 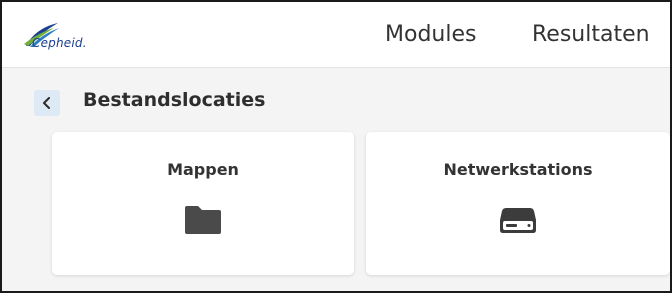 I want to click on chevron-left-icon, so click(x=46, y=103).